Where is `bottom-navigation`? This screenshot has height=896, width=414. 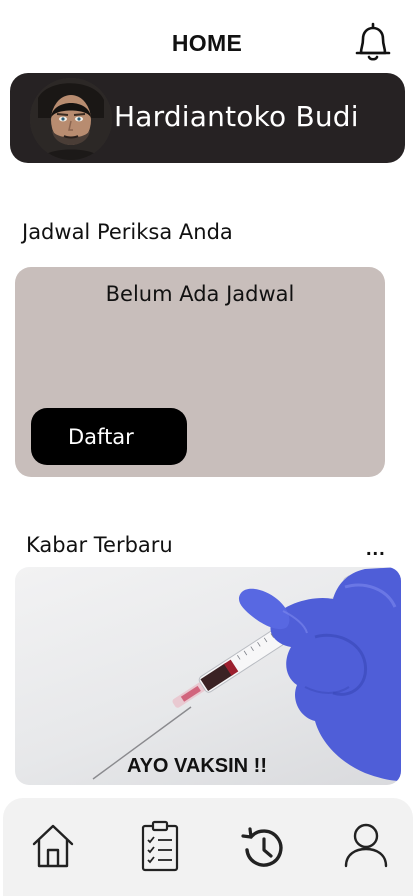
bottom-navigation is located at coordinates (208, 847).